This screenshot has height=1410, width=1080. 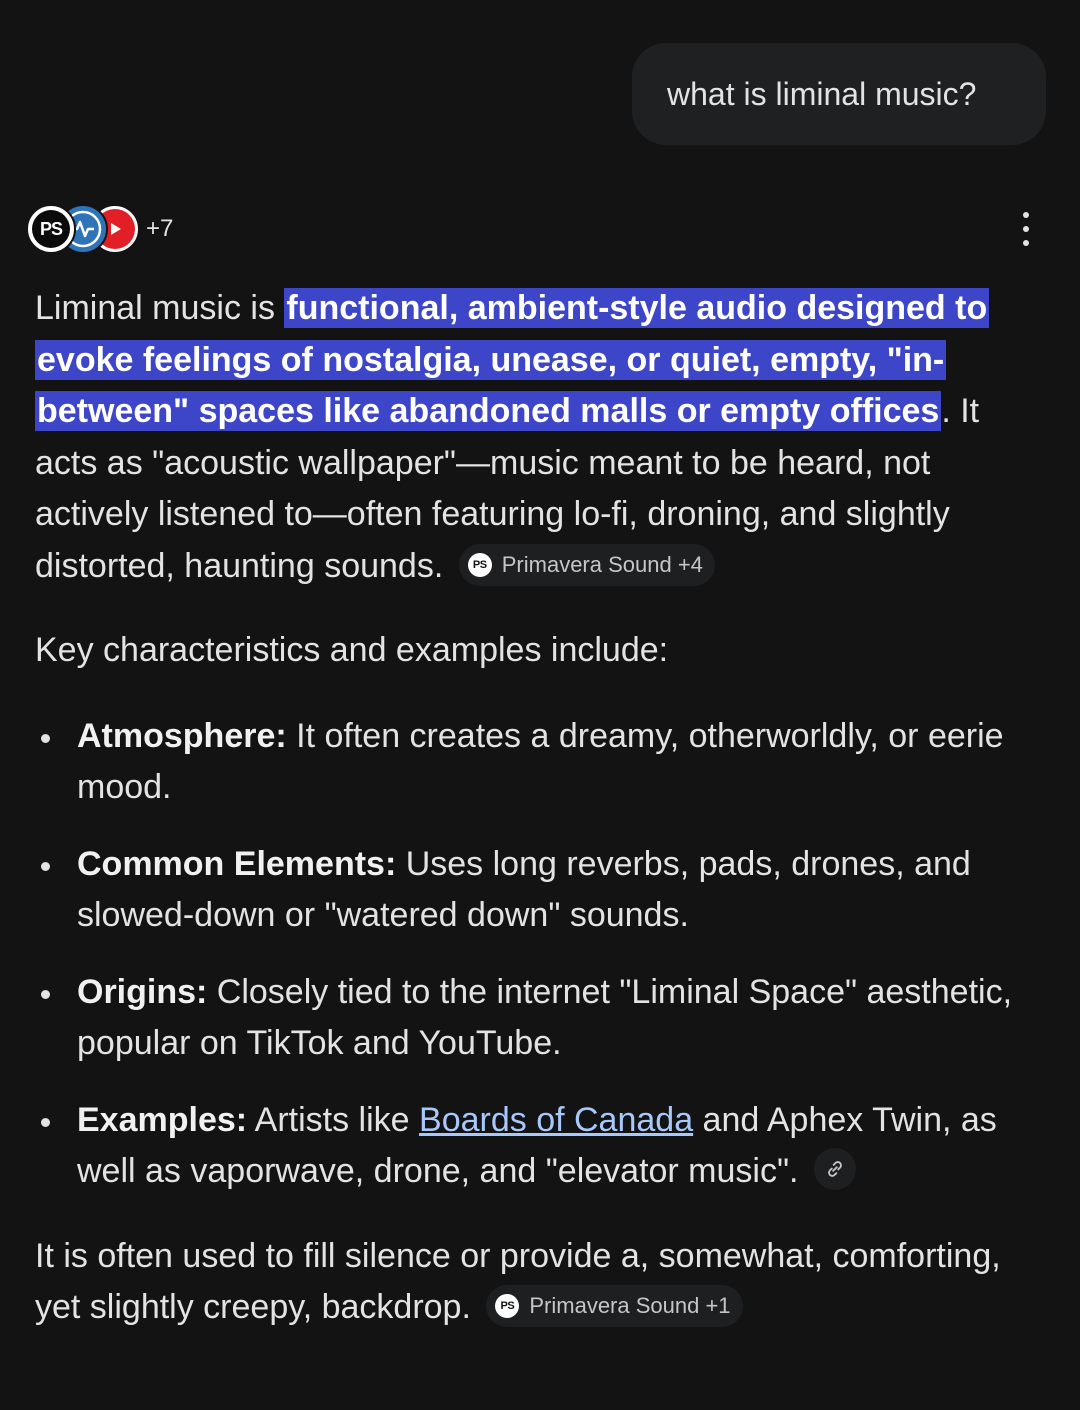 What do you see at coordinates (160, 308) in the screenshot?
I see `intro-lead: Liminal music is` at bounding box center [160, 308].